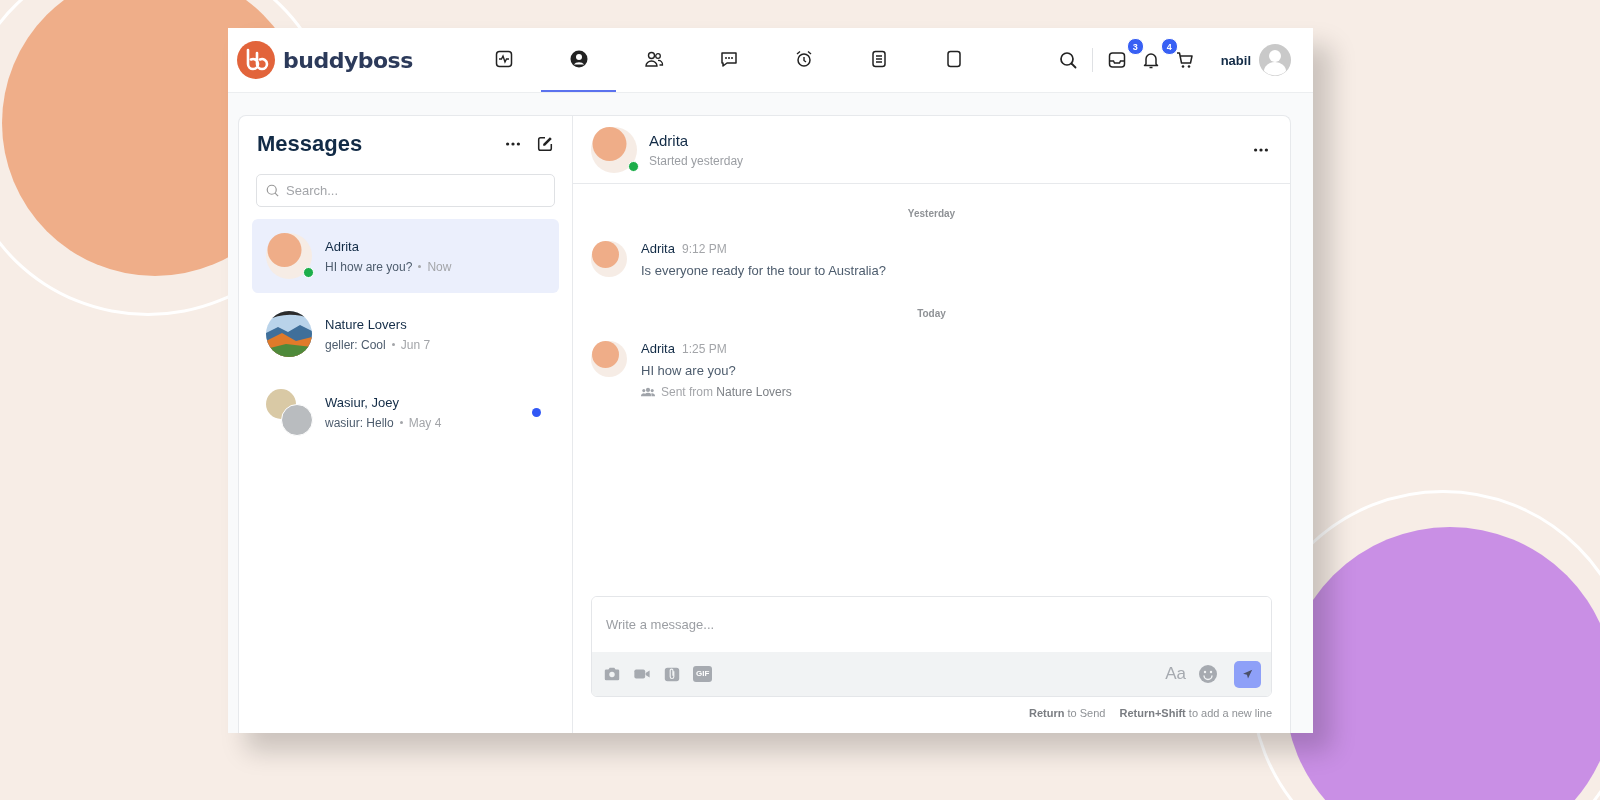 The height and width of the screenshot is (800, 1600). I want to click on message-time: 1:25 PM, so click(704, 349).